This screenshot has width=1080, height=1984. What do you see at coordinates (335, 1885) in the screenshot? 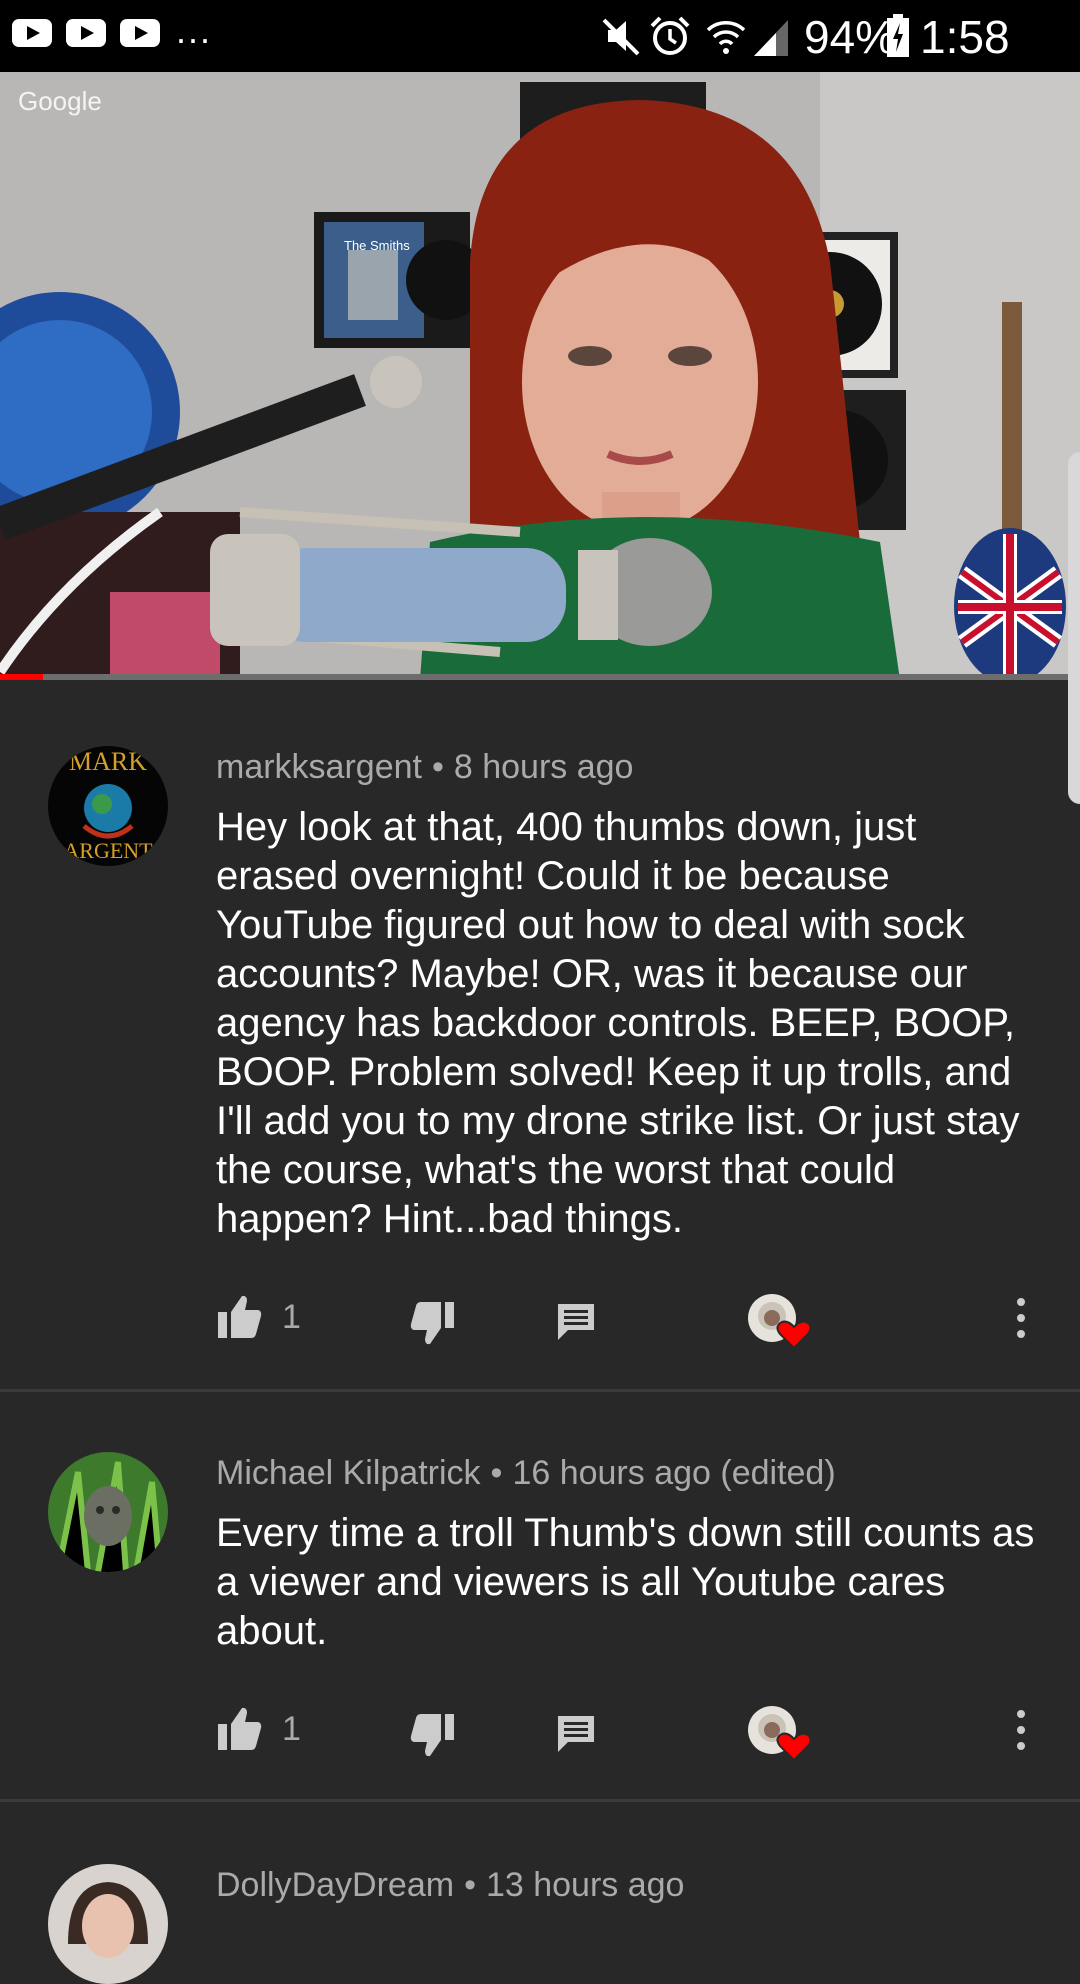
I see `comment-author: DollyDayDream` at bounding box center [335, 1885].